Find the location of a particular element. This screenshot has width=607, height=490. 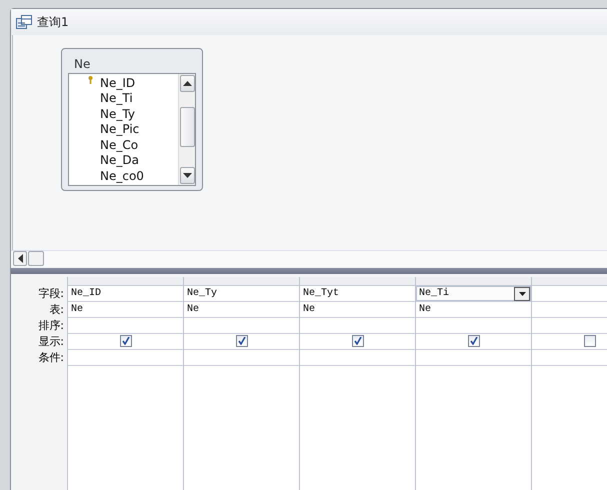

field-name: Ne_Ti is located at coordinates (116, 98).